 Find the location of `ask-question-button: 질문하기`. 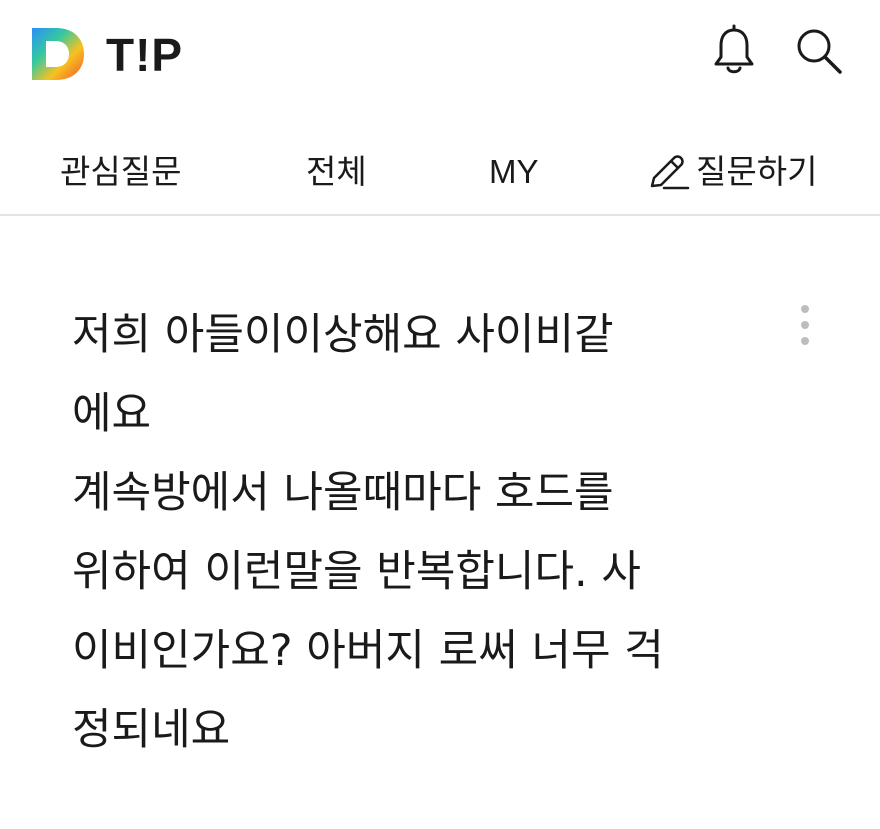

ask-question-button: 질문하기 is located at coordinates (731, 172).